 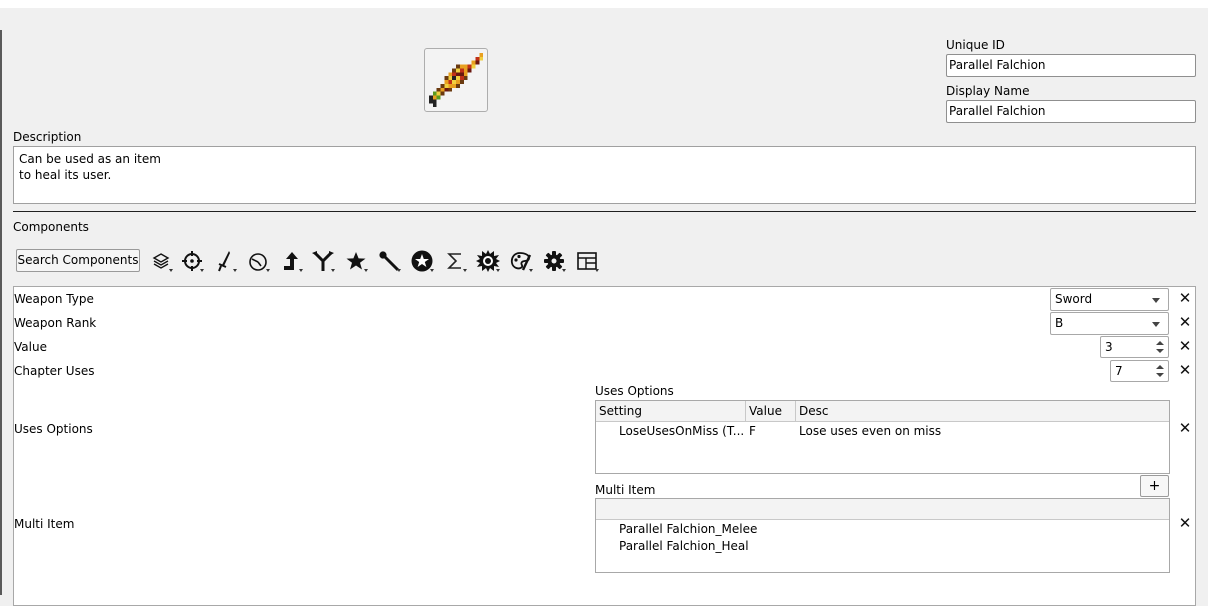 I want to click on palette-icon, so click(x=521, y=261).